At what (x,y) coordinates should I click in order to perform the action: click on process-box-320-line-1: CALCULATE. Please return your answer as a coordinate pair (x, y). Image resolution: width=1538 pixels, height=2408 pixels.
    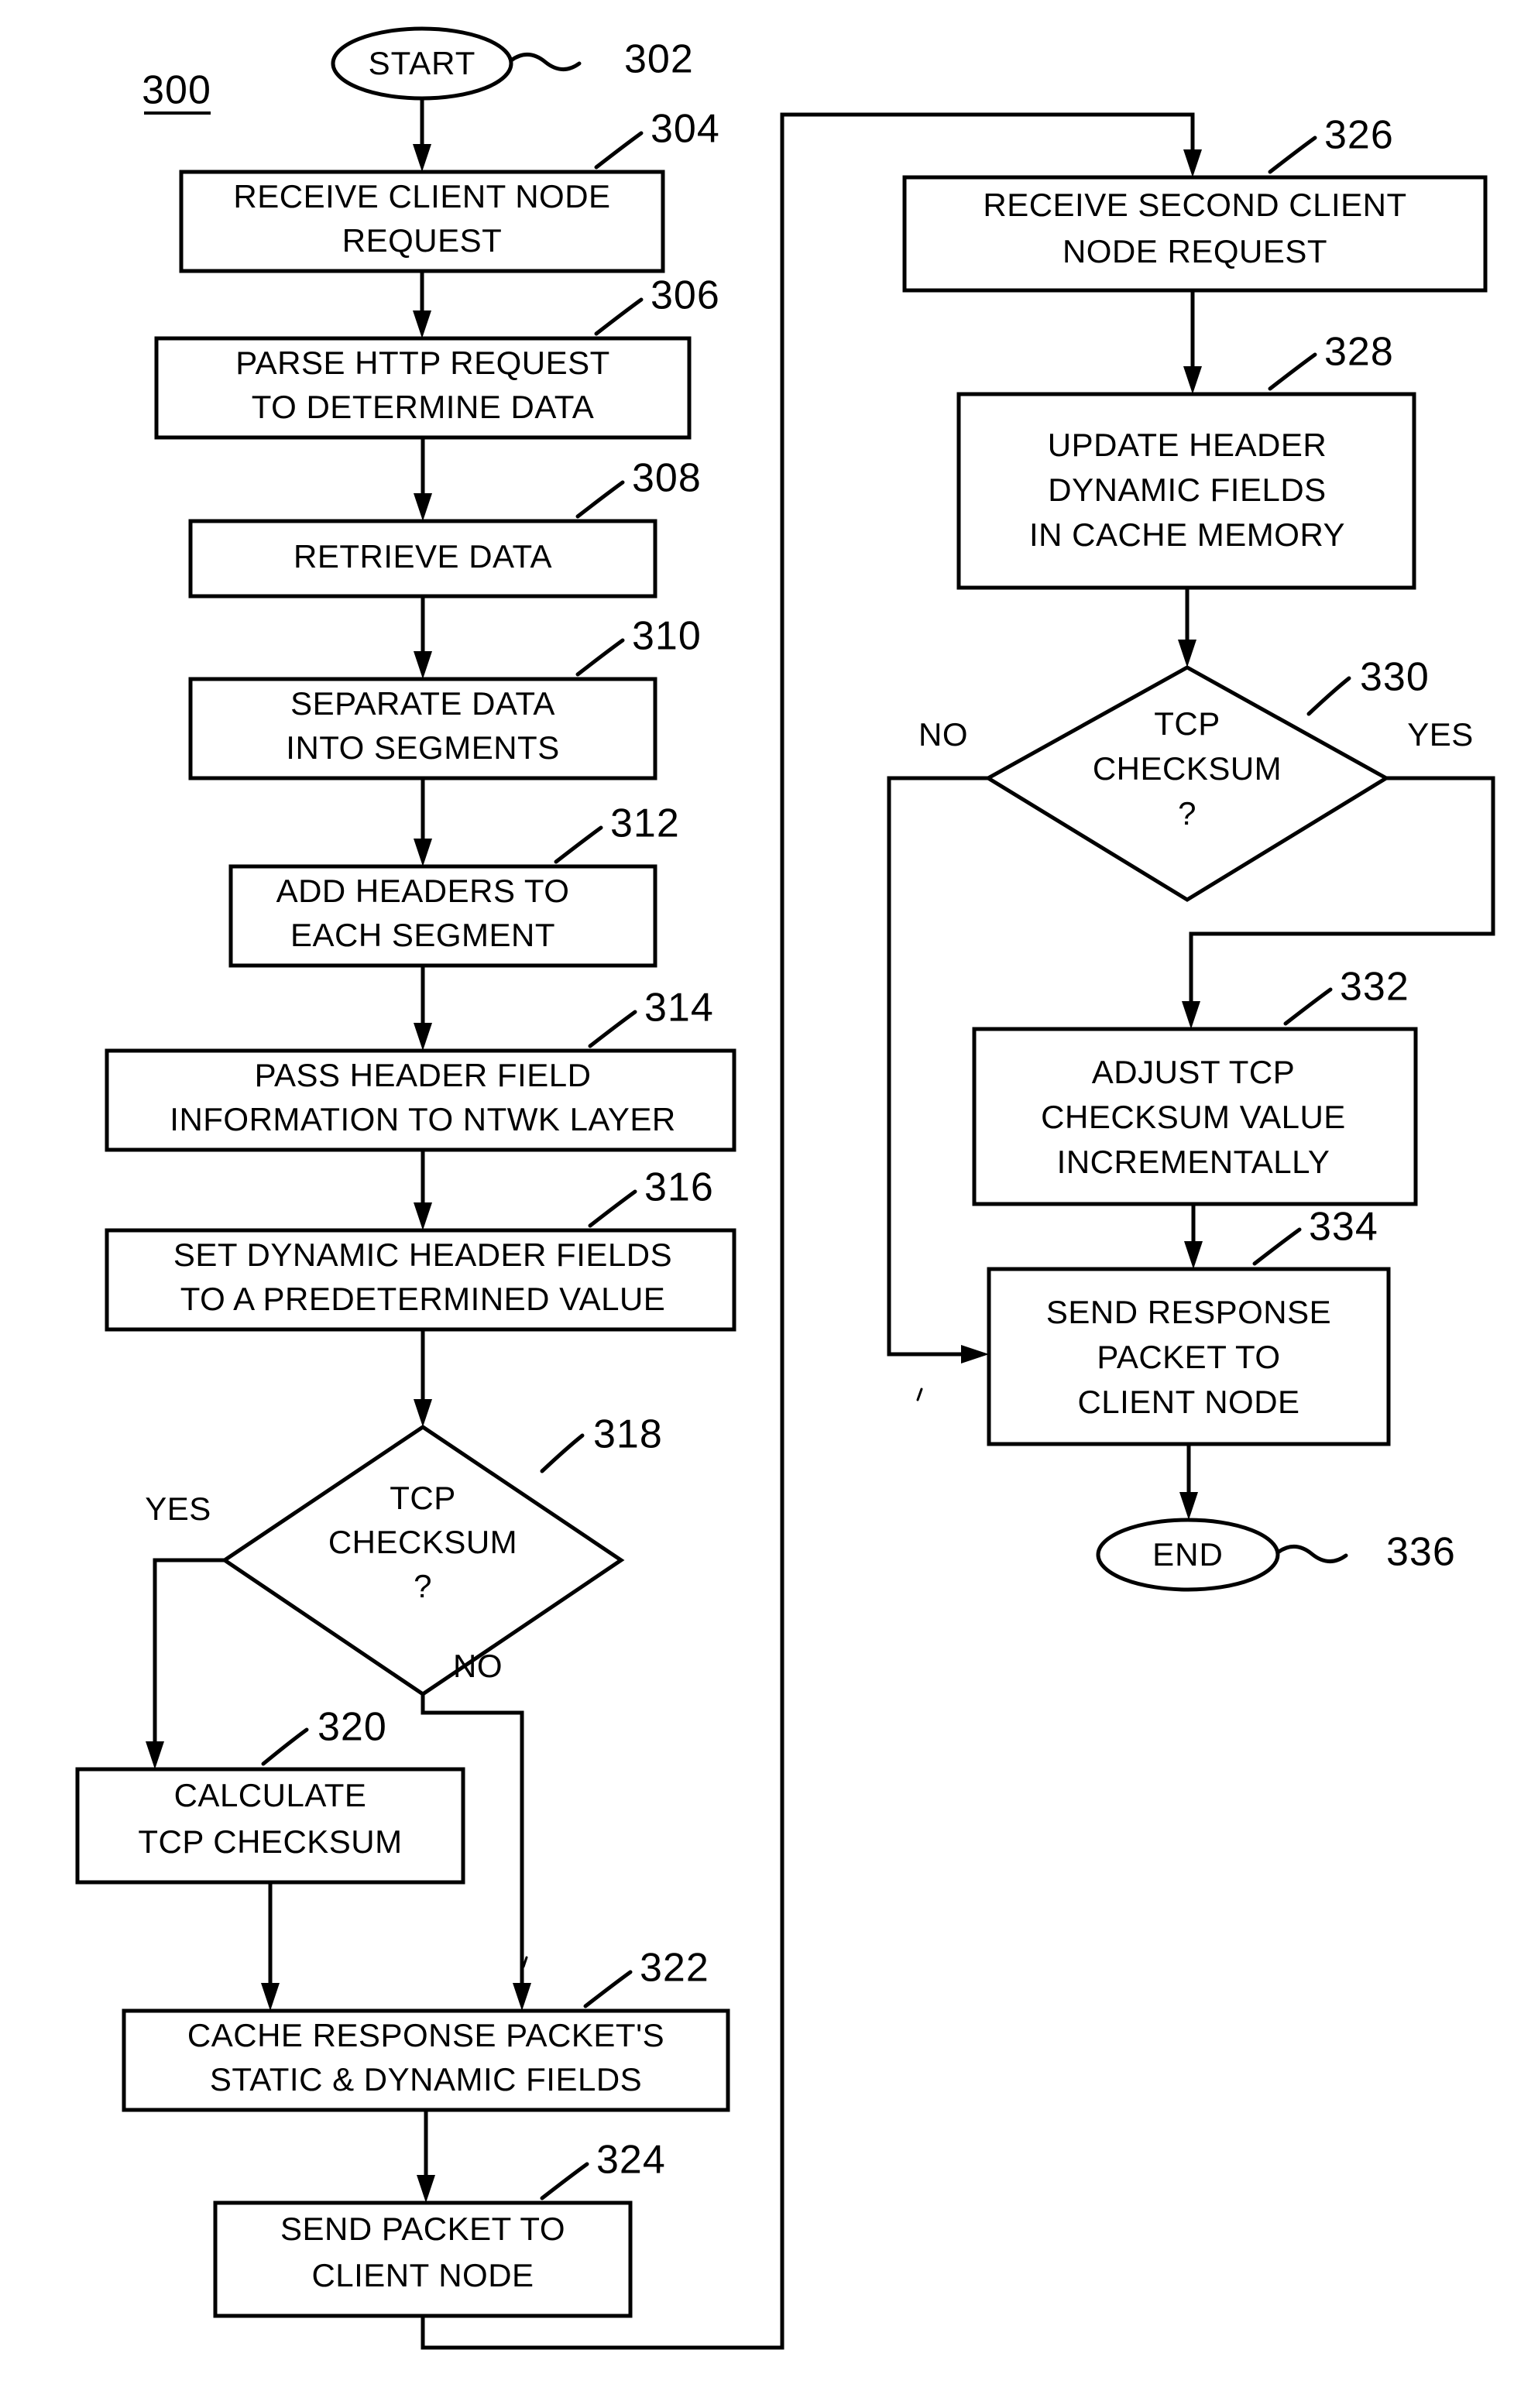
    Looking at the image, I should click on (270, 1795).